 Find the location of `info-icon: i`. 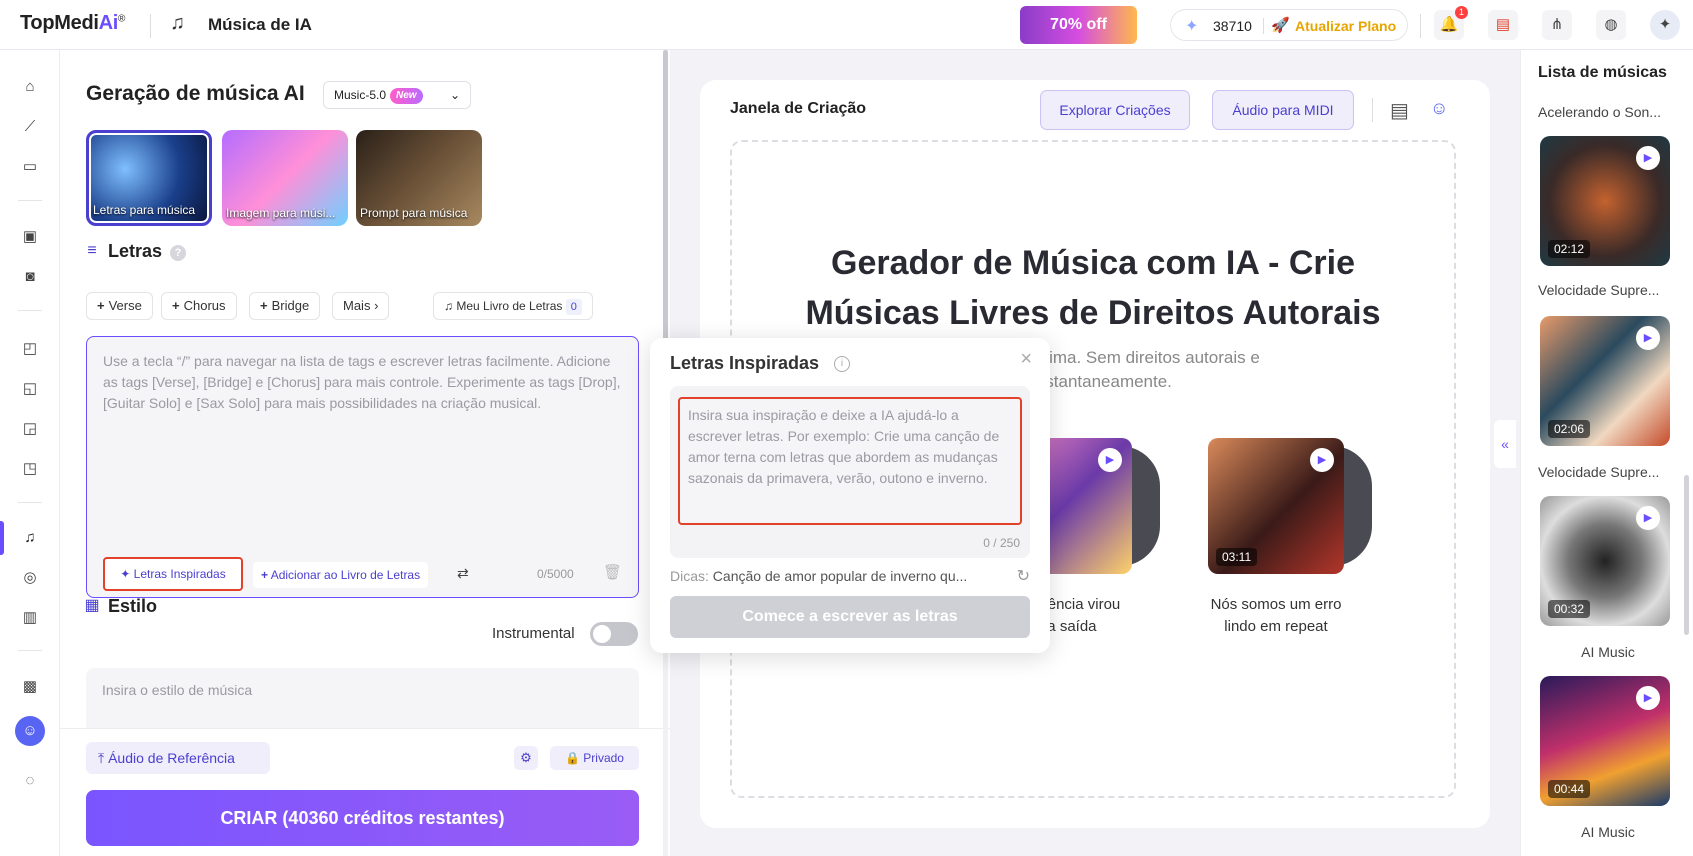

info-icon: i is located at coordinates (842, 364).